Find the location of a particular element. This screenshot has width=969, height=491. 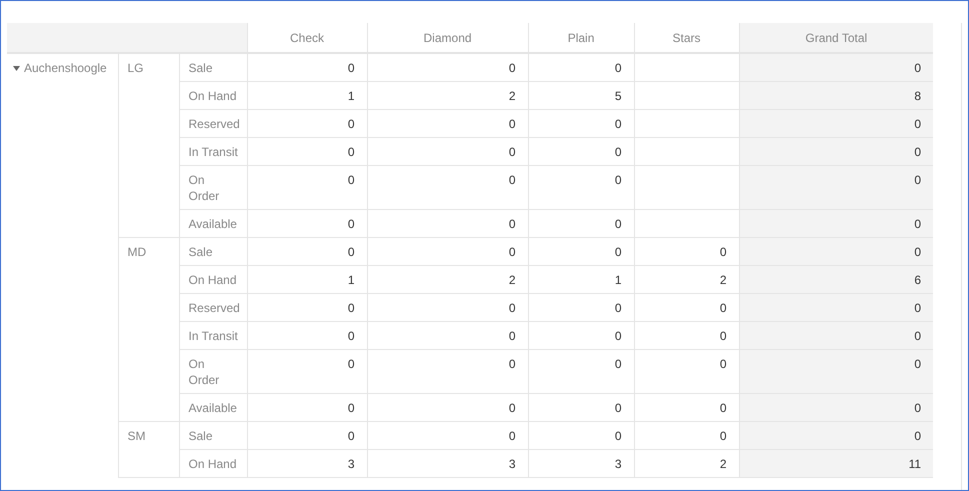

table-cell: 5 is located at coordinates (581, 96).